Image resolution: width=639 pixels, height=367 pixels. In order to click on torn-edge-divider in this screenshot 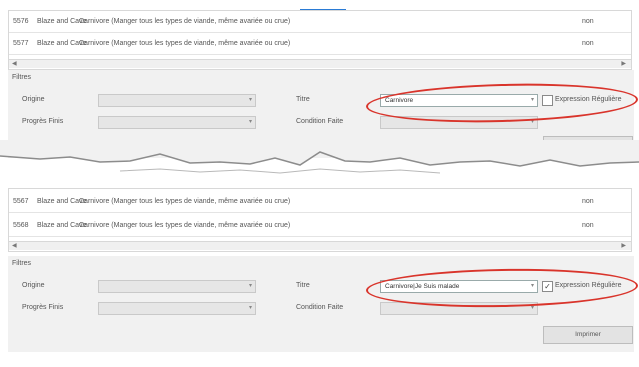, I will do `click(319, 160)`.